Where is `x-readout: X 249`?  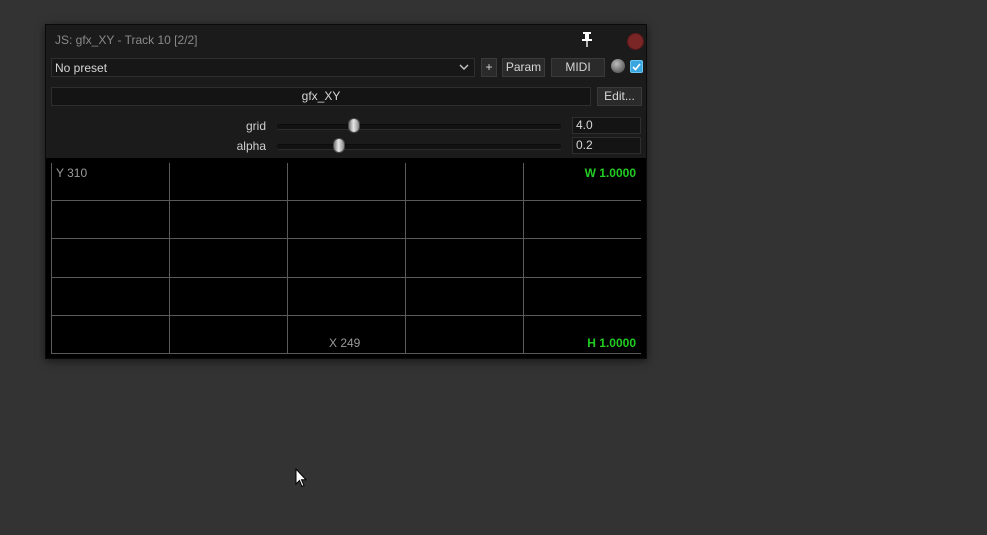 x-readout: X 249 is located at coordinates (345, 343).